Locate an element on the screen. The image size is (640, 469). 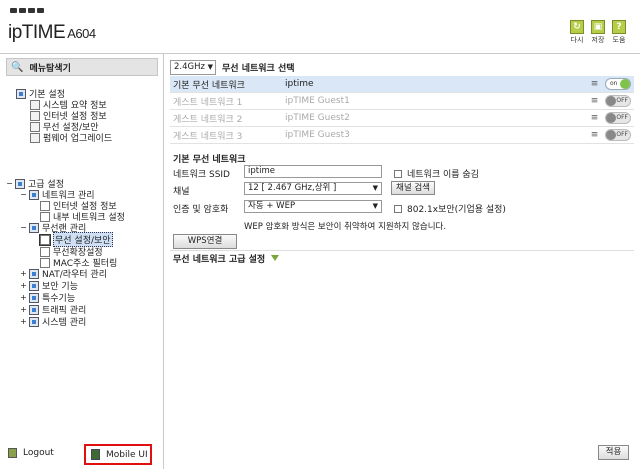
network-row-guest2: 게스트 네트워크 2 ipTIME Guest2 ≡ OFF is located at coordinates (402, 118).